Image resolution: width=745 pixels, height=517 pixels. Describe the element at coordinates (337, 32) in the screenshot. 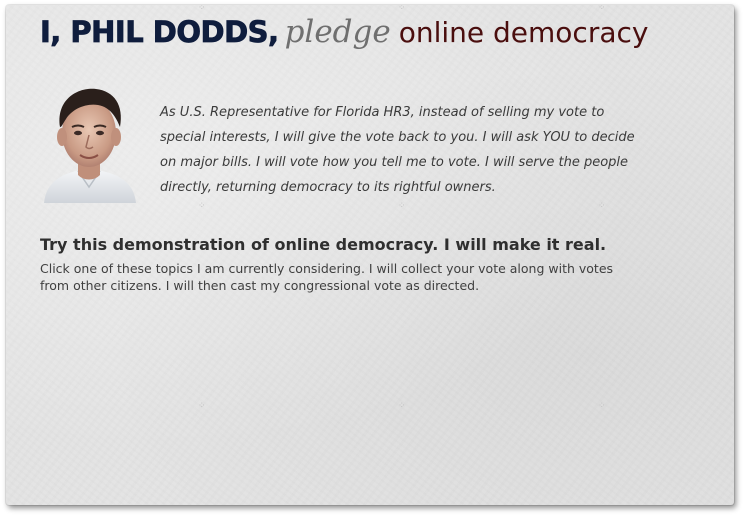

I see `headline-pledge-word: pledge` at that location.